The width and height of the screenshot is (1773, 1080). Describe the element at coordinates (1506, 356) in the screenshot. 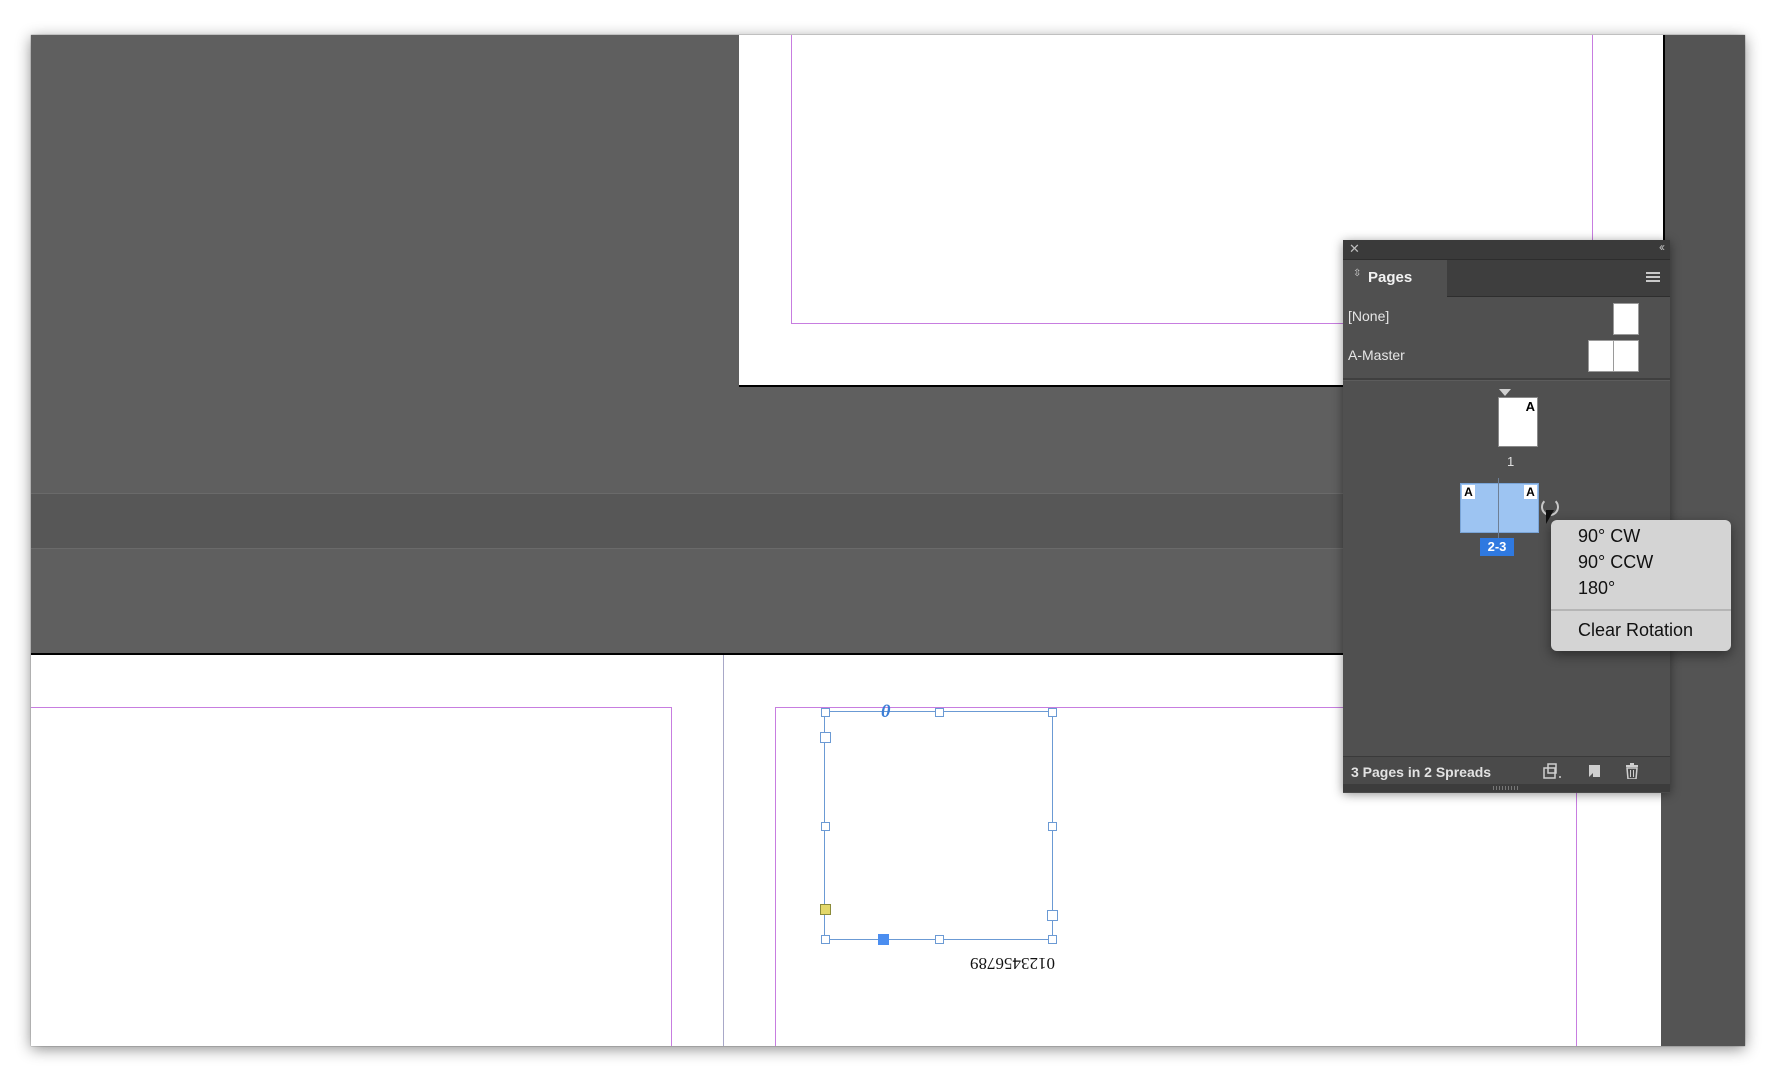

I see `master-item-a-master: A-Master` at that location.